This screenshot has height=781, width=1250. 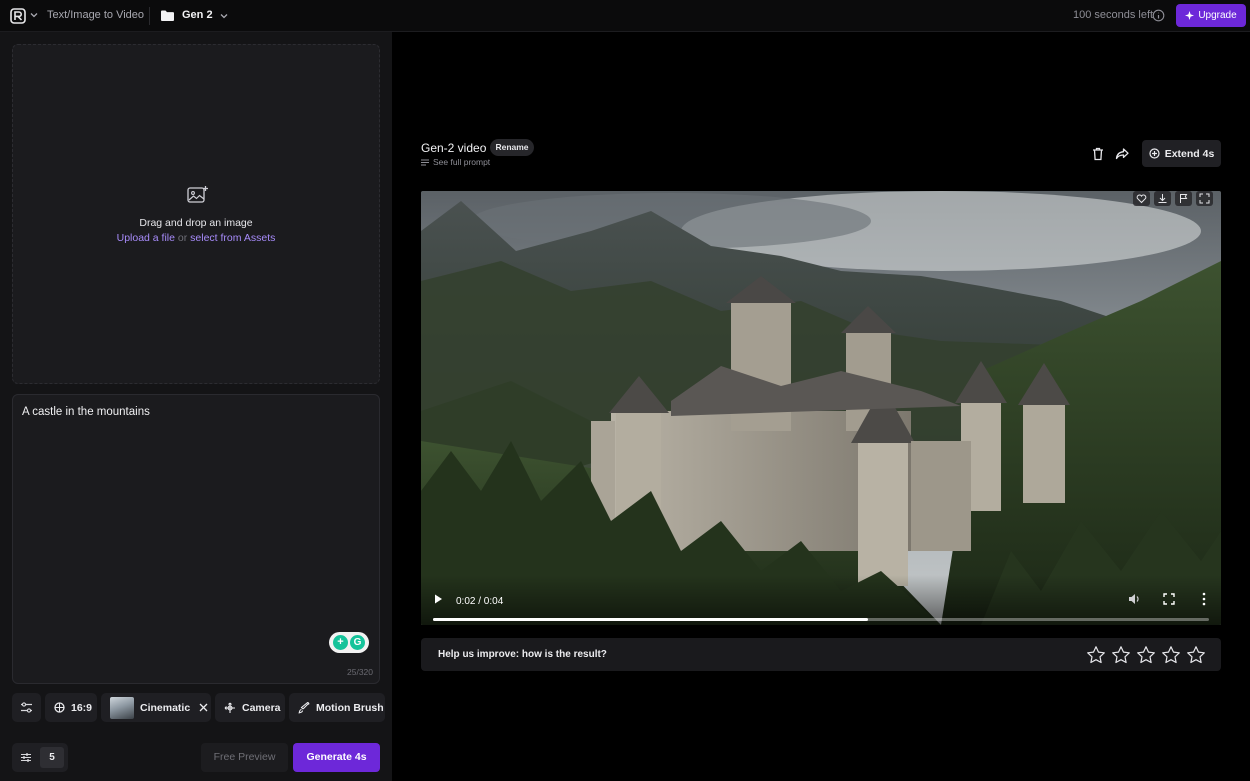 I want to click on nav-title: Text/Image to Video, so click(x=95, y=15).